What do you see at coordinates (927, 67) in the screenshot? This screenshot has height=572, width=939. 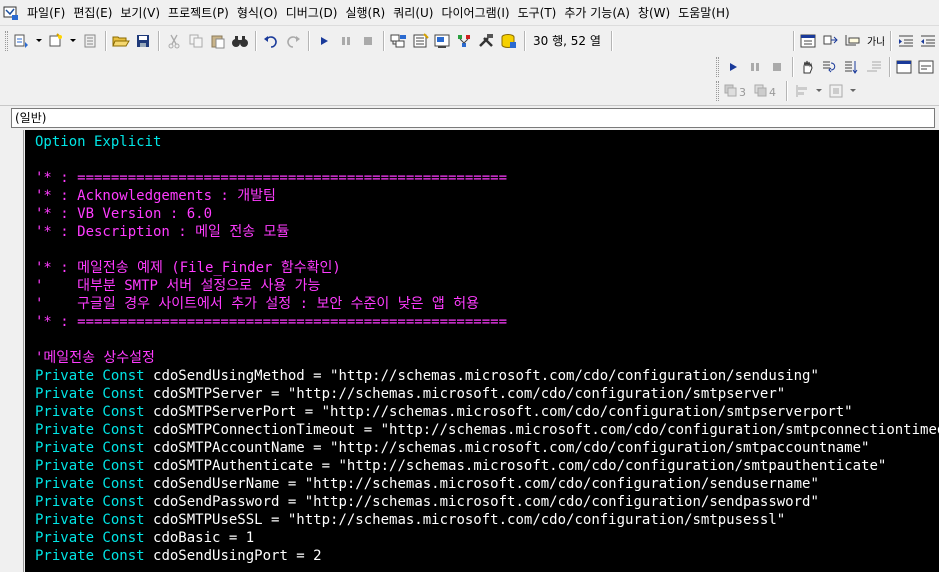 I see `immediate-window-icon` at bounding box center [927, 67].